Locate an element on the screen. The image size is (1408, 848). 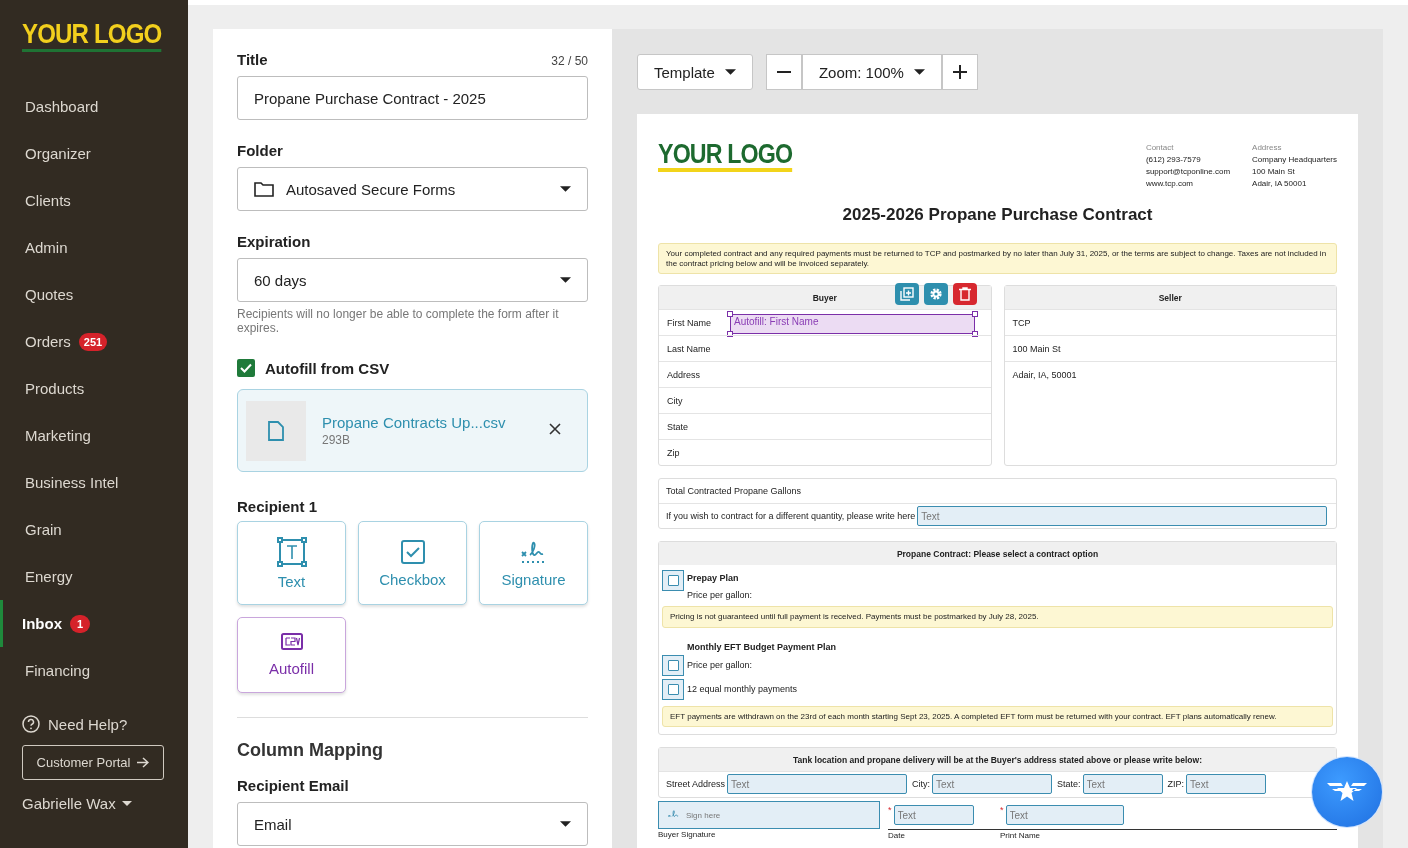
field-label: Recipient Email is located at coordinates (293, 785).